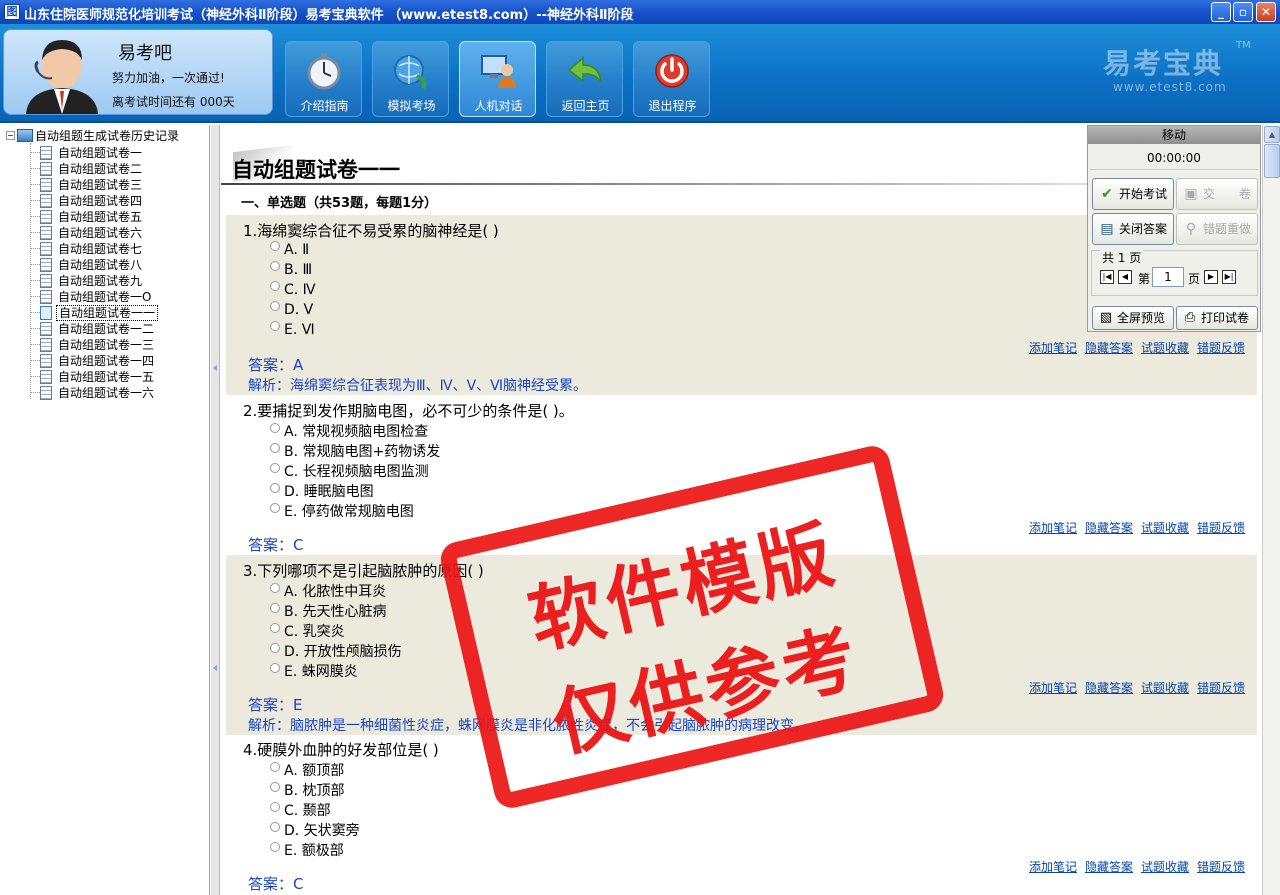  I want to click on answer-option: C. 颞部, so click(300, 810).